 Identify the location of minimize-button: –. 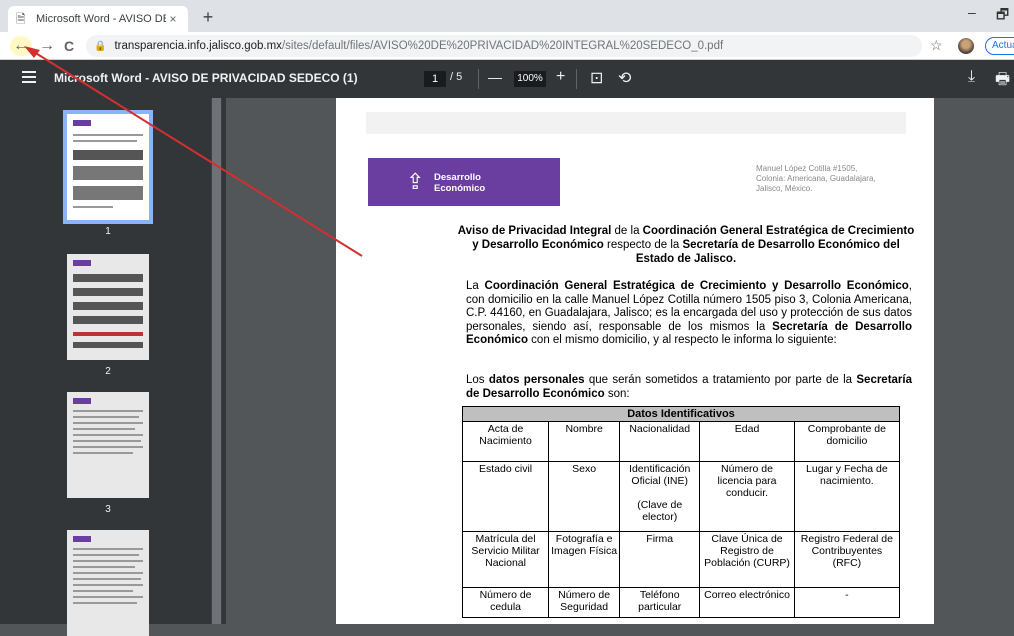
(972, 12).